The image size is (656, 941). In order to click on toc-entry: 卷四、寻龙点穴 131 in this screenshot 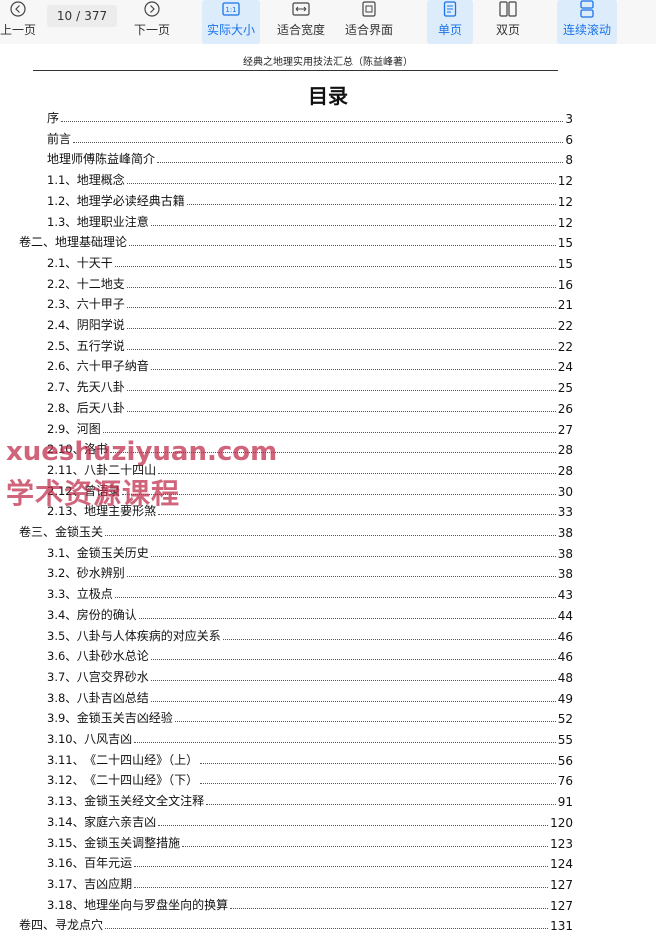, I will do `click(296, 923)`.